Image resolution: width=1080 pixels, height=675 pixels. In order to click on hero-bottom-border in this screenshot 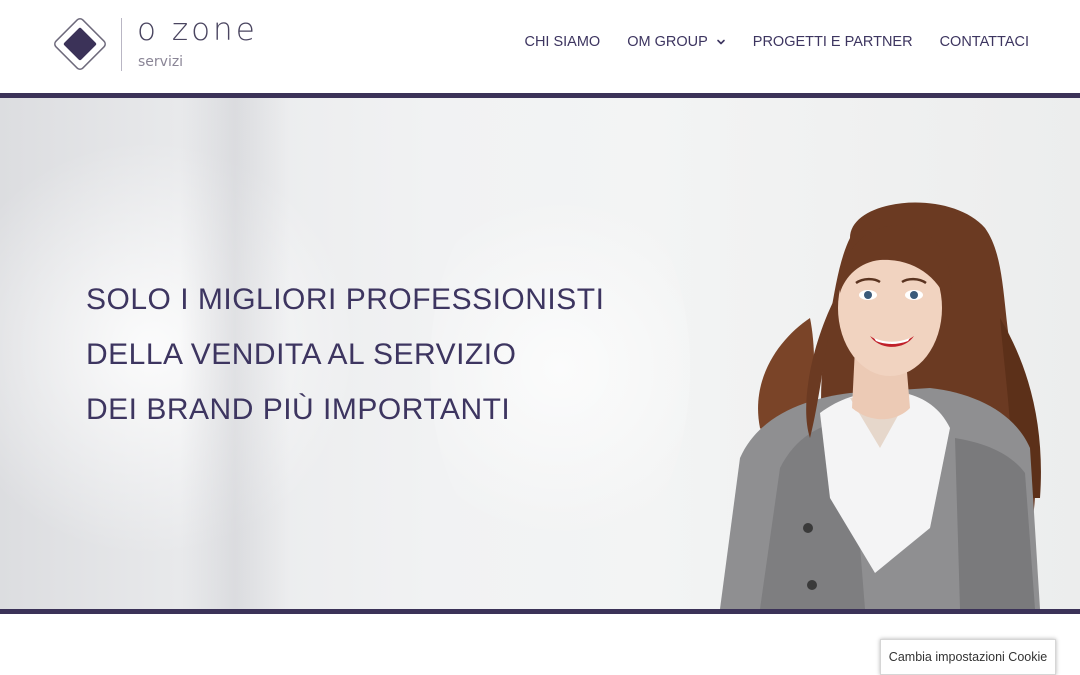, I will do `click(540, 611)`.